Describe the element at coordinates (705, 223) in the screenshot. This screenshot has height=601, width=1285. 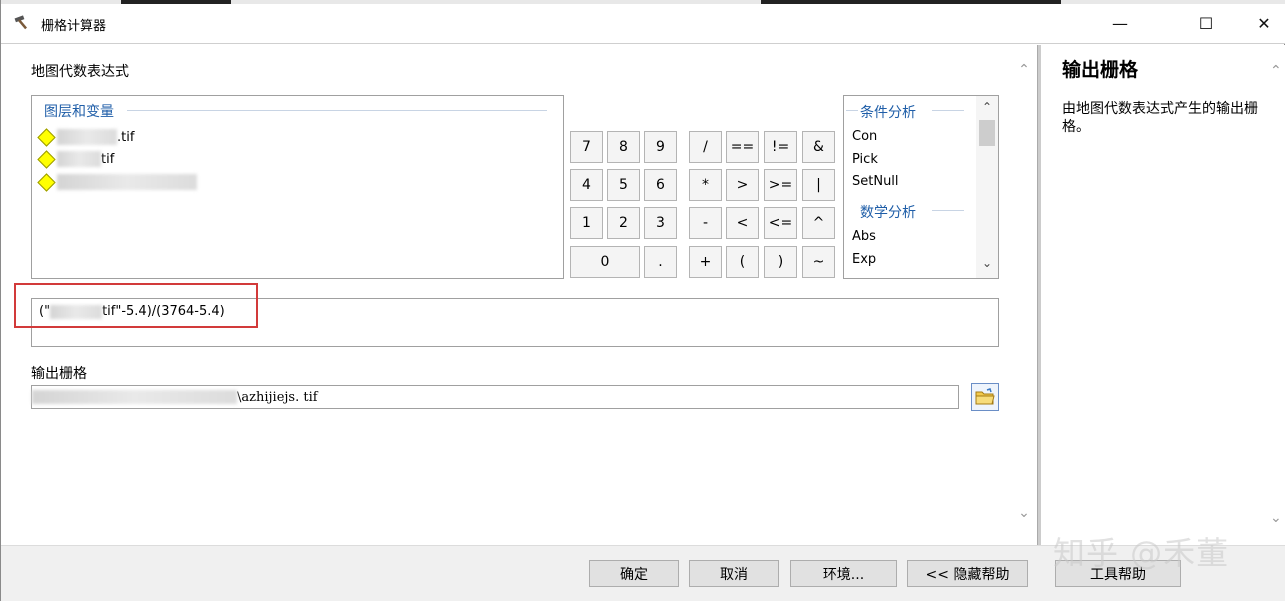
I see `key-minus: -` at that location.